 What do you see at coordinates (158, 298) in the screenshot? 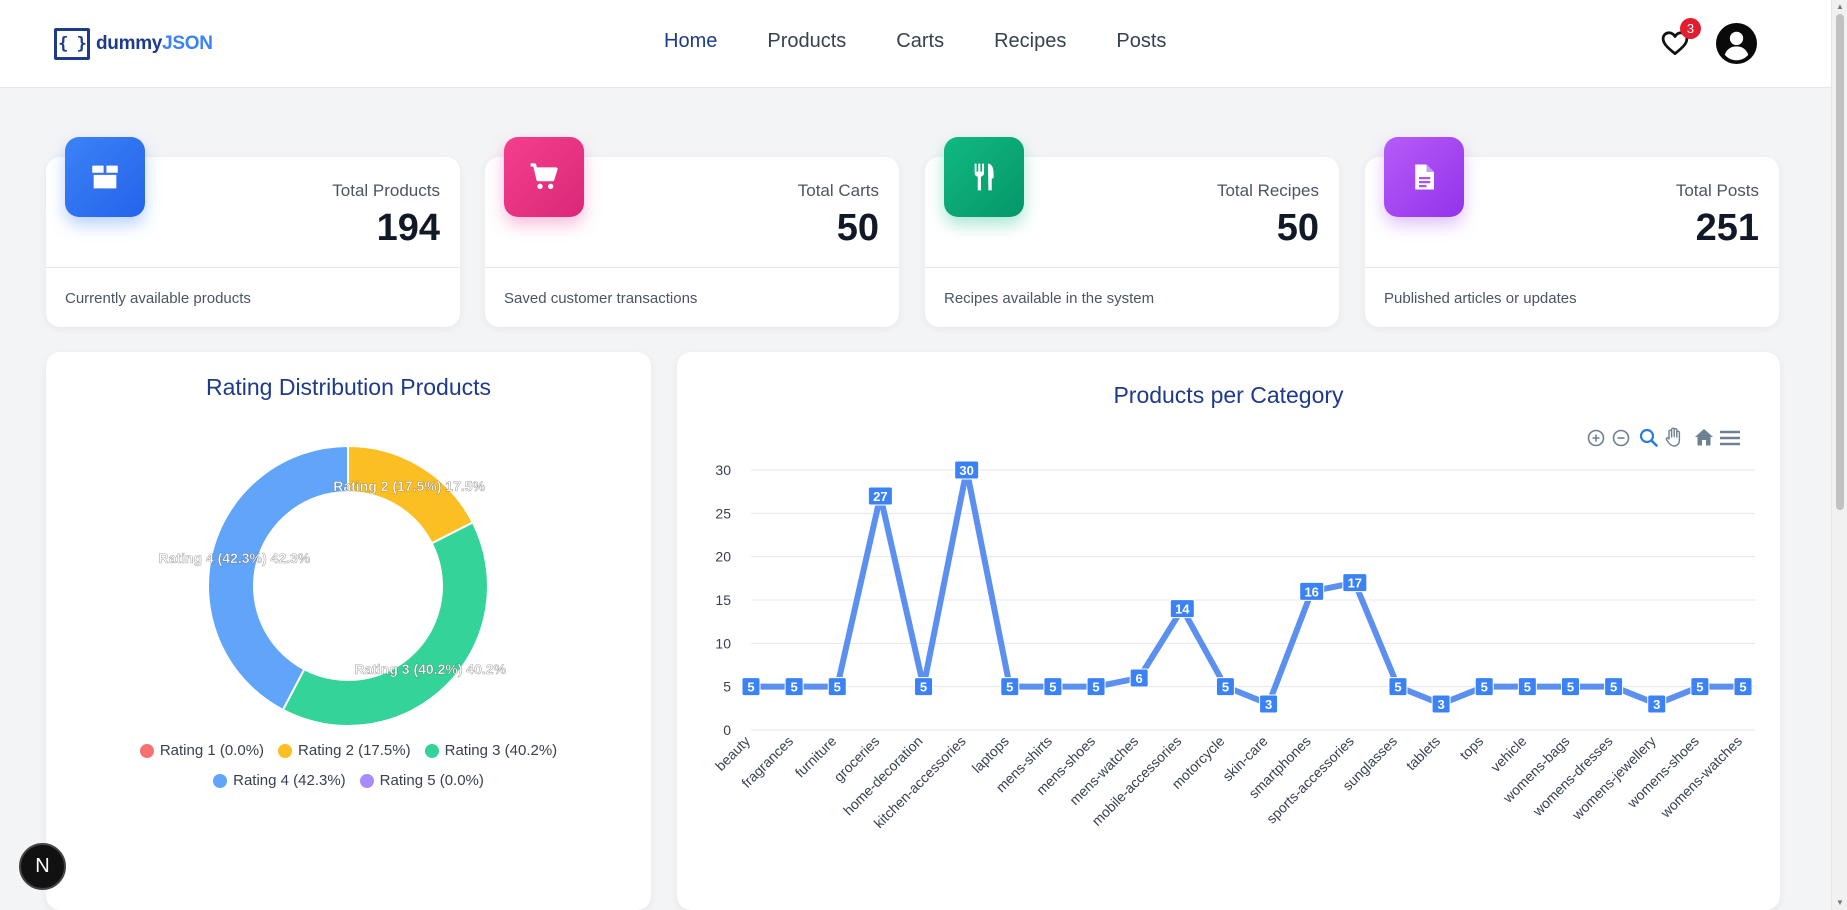
I see `stat-description: Currently available products` at bounding box center [158, 298].